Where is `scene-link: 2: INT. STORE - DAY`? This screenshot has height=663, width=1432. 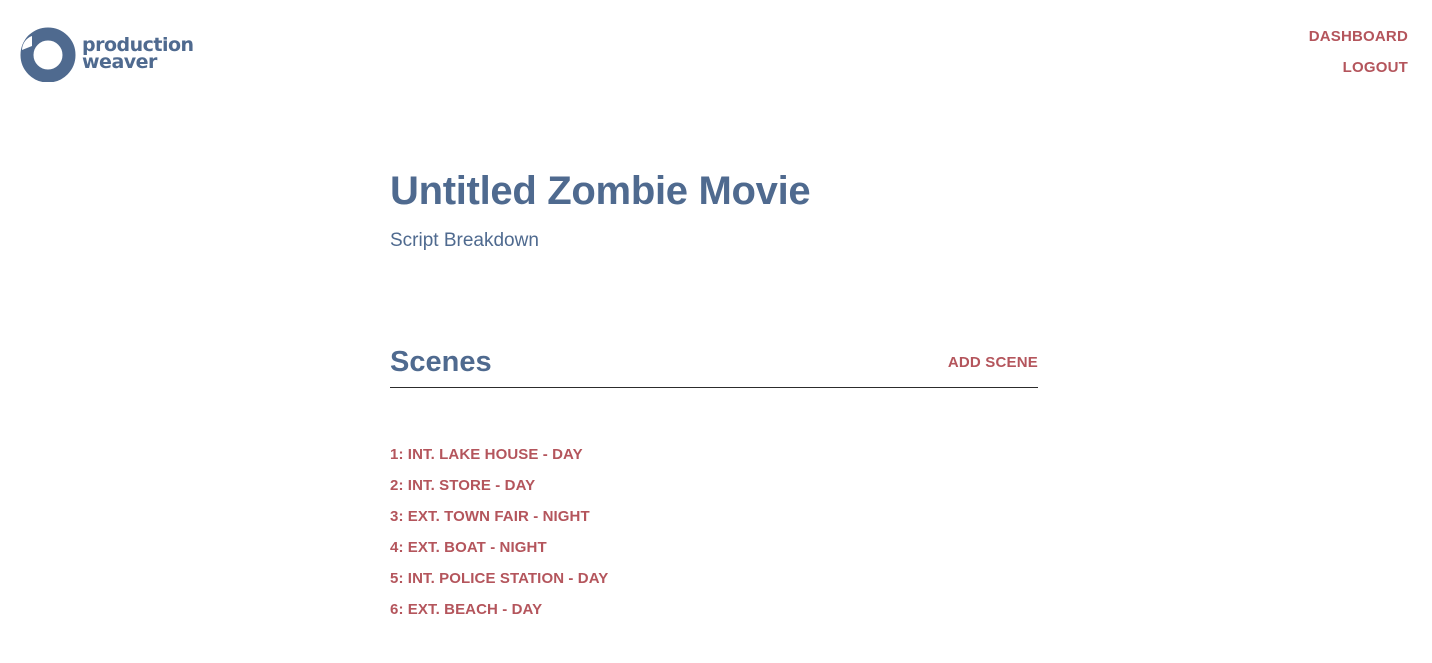 scene-link: 2: INT. STORE - DAY is located at coordinates (462, 485).